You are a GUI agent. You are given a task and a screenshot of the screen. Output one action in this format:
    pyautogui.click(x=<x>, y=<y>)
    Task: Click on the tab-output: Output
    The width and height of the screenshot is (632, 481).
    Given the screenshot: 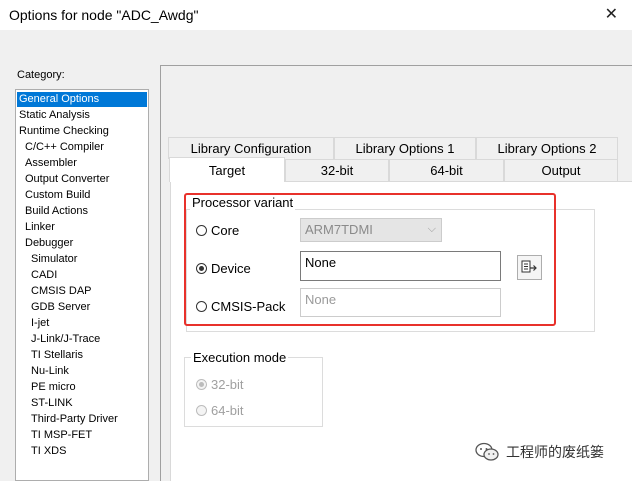 What is the action you would take?
    pyautogui.click(x=561, y=170)
    